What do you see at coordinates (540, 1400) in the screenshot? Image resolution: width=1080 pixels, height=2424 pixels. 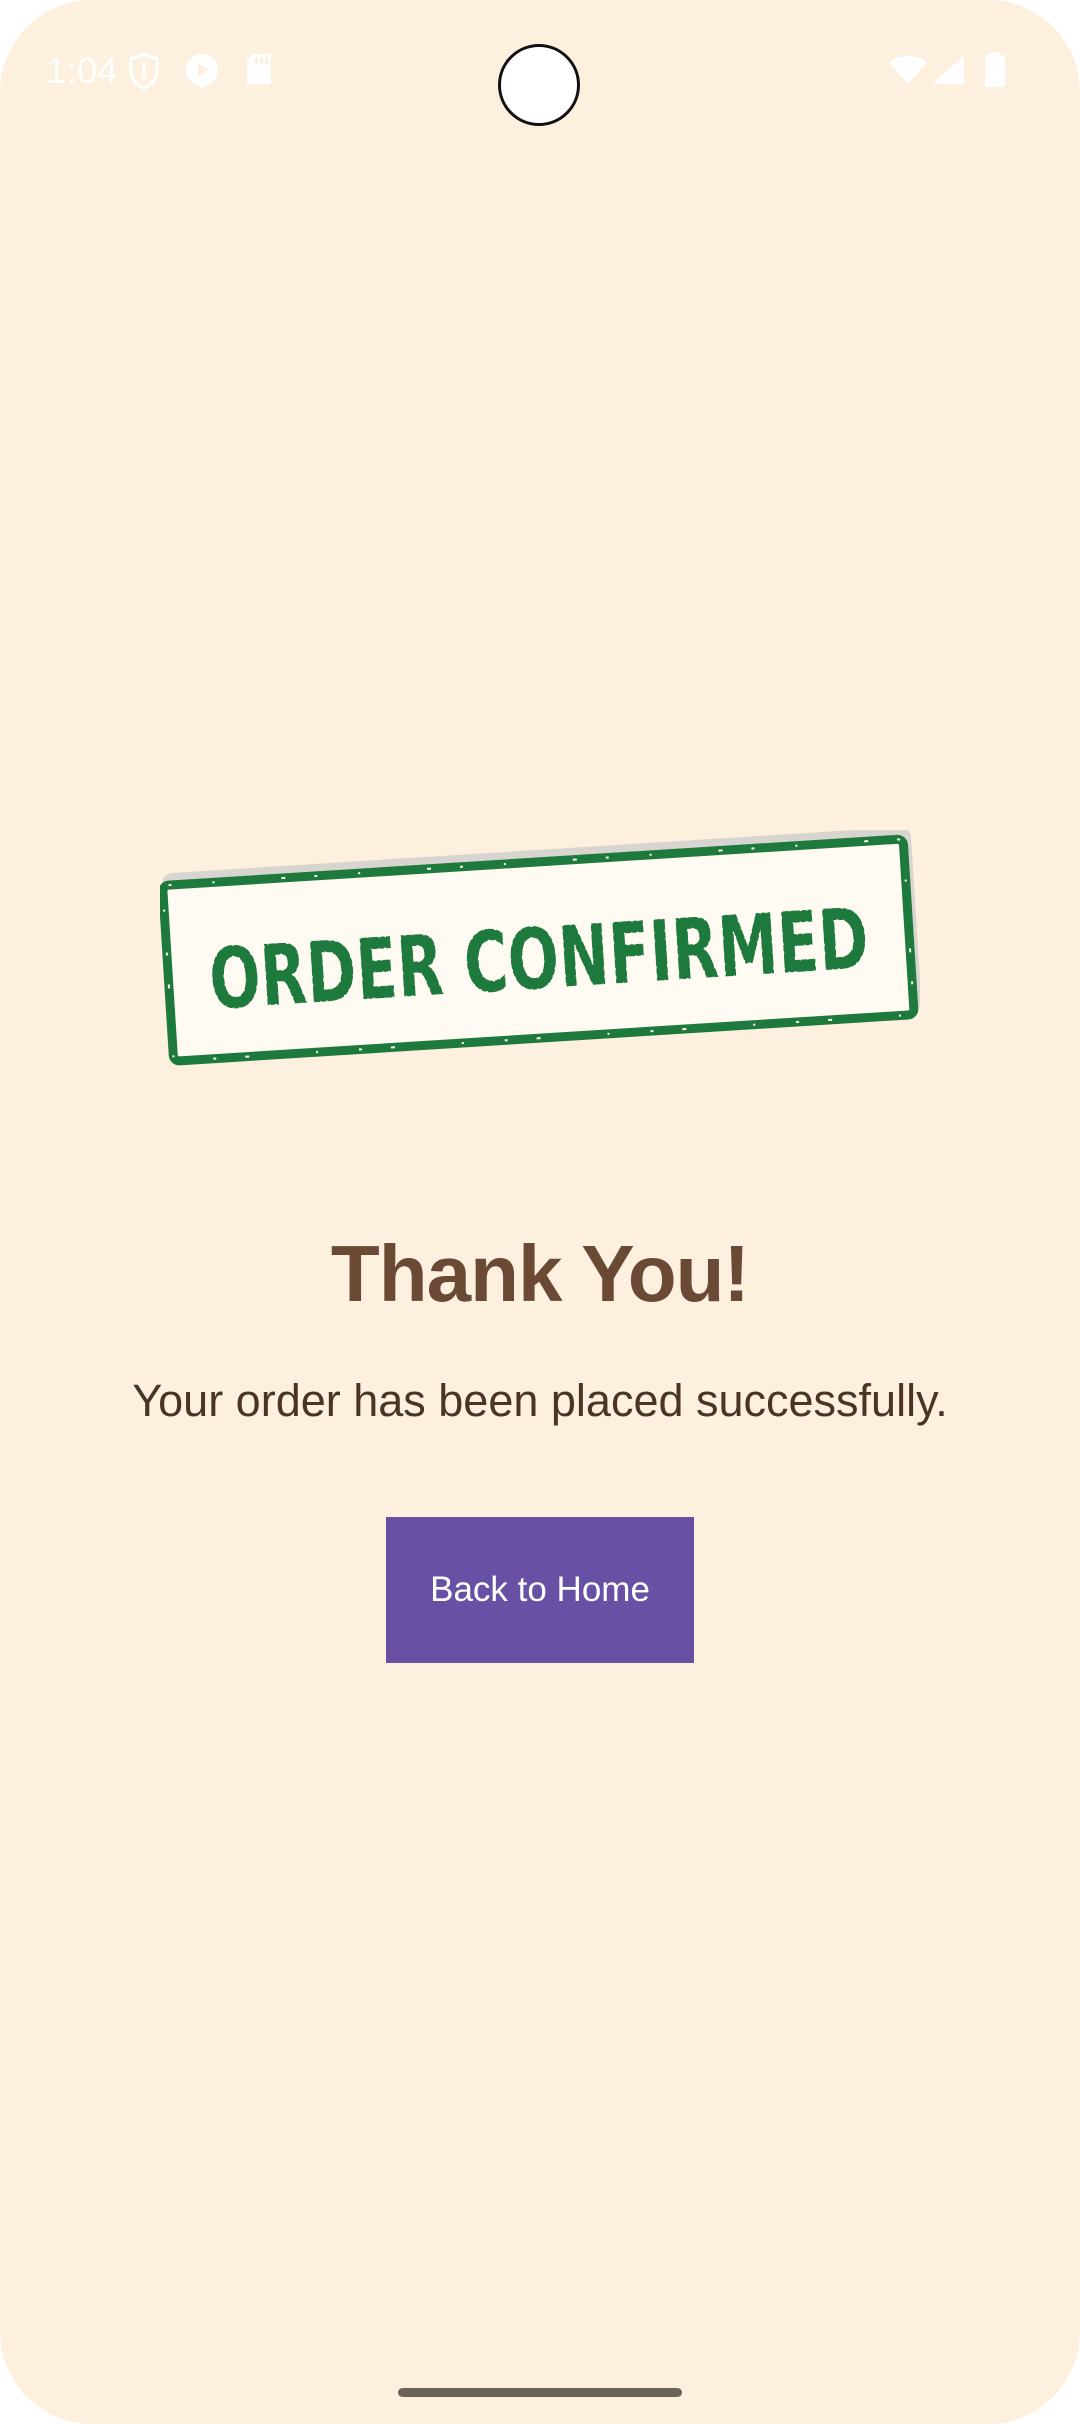 I see `success-message: Your order has been placed successfully.` at bounding box center [540, 1400].